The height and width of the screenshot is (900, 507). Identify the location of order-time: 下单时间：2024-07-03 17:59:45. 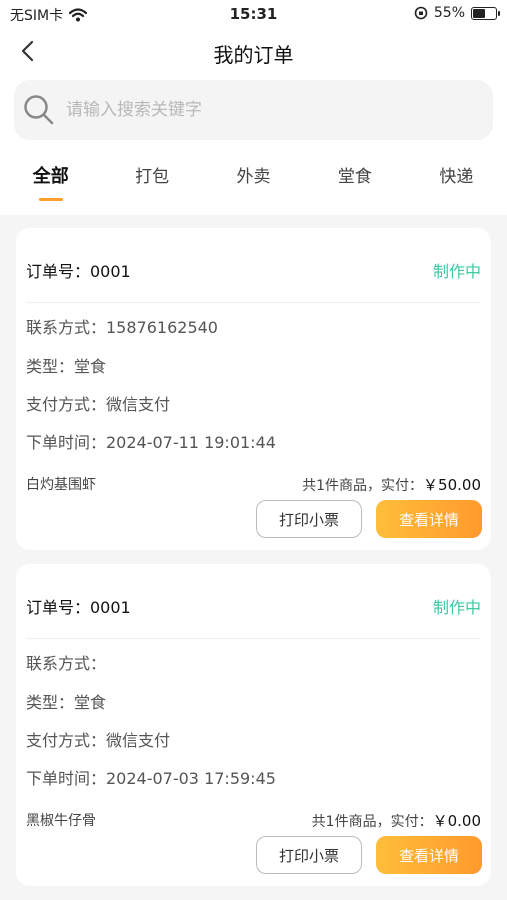
(151, 778).